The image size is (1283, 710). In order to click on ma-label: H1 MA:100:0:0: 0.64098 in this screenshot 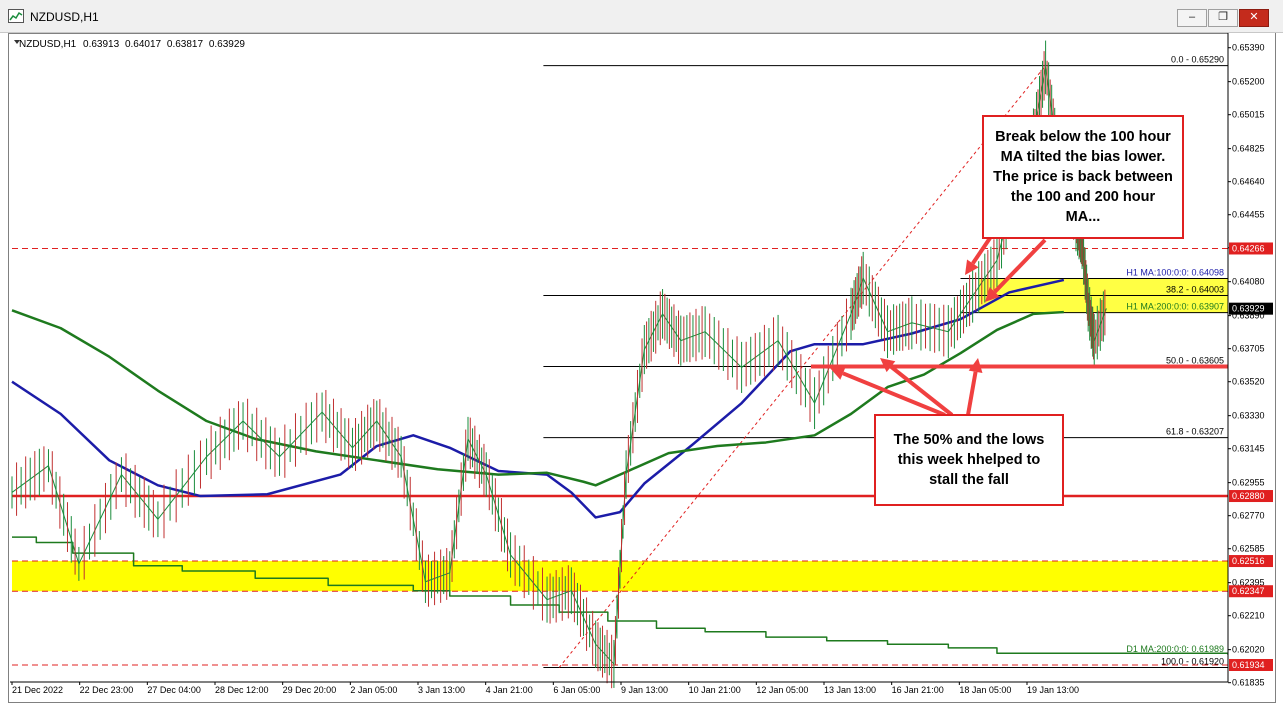, I will do `click(1175, 272)`.